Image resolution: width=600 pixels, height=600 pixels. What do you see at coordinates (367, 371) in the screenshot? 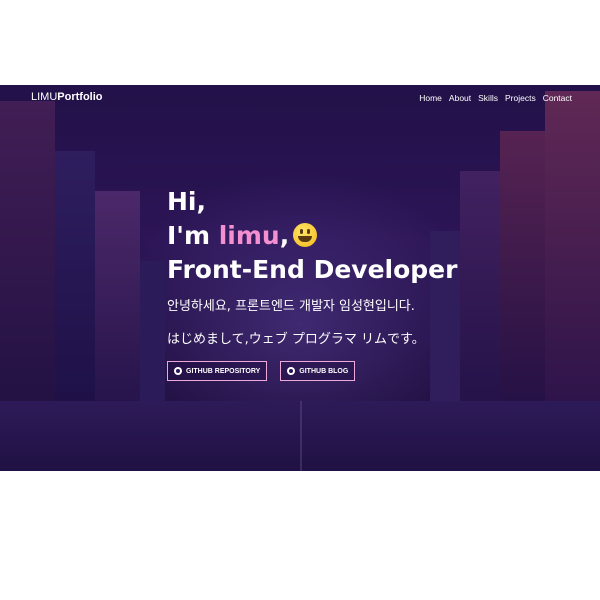
I see `hero-buttons: GITHUB REPOSITORY GITHUB BLOG` at bounding box center [367, 371].